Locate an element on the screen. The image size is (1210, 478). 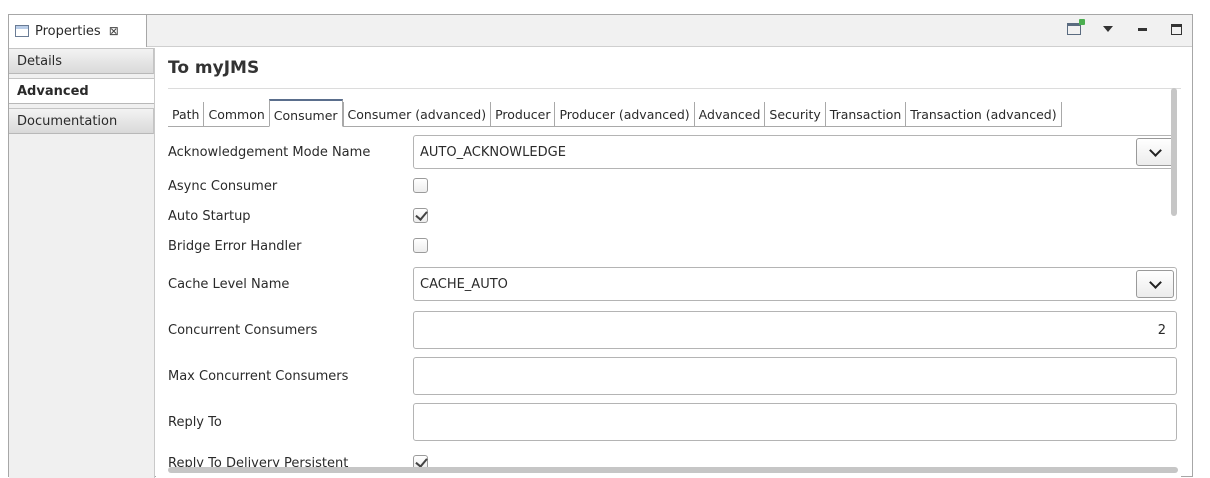
close-icon: ⊠ is located at coordinates (114, 31).